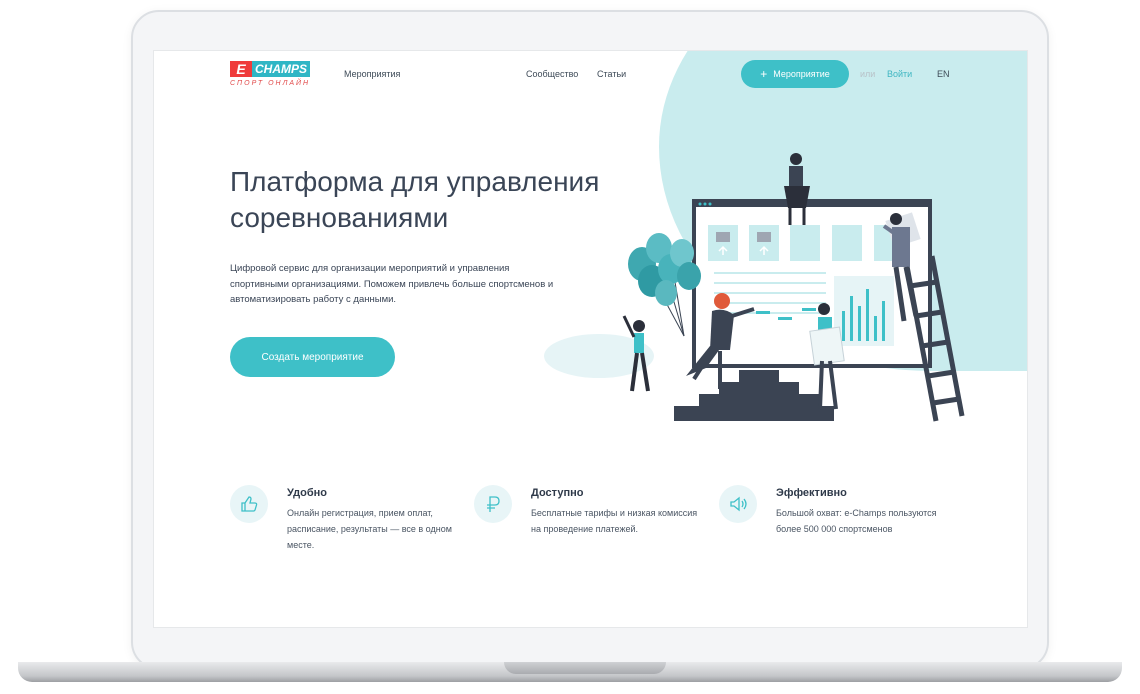 The image size is (1140, 694). I want to click on stairs, so click(739, 395).